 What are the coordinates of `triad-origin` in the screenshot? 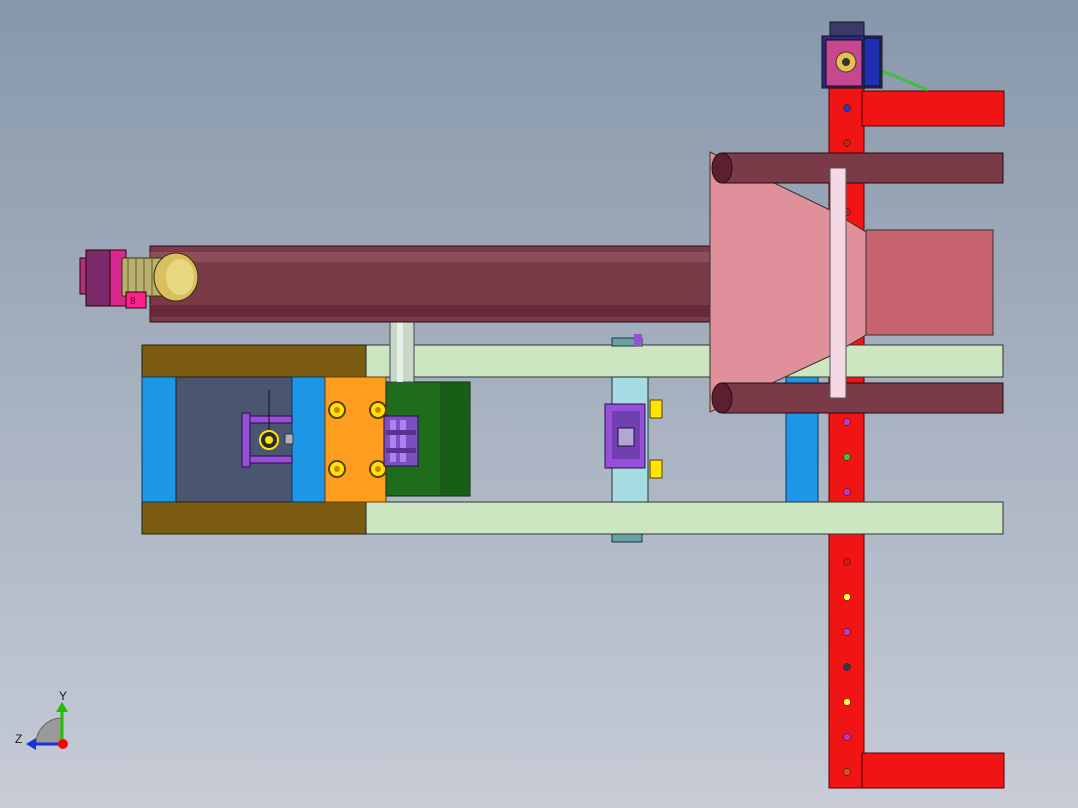 It's located at (63, 744).